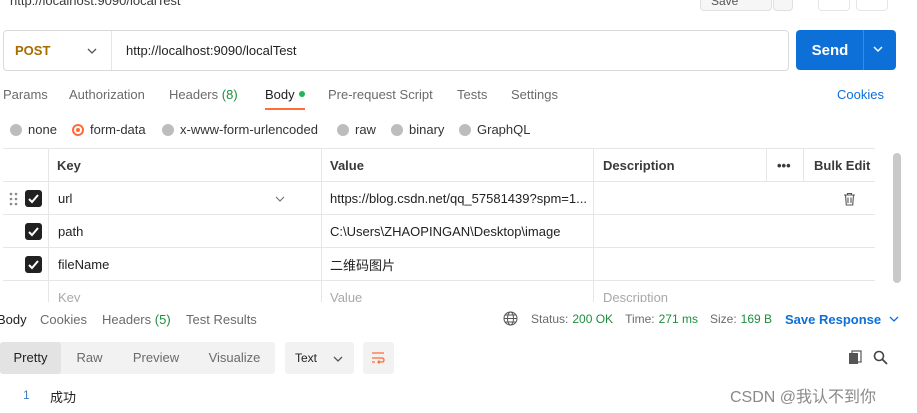 This screenshot has width=917, height=413. Describe the element at coordinates (472, 94) in the screenshot. I see `tab-tests: Tests` at that location.